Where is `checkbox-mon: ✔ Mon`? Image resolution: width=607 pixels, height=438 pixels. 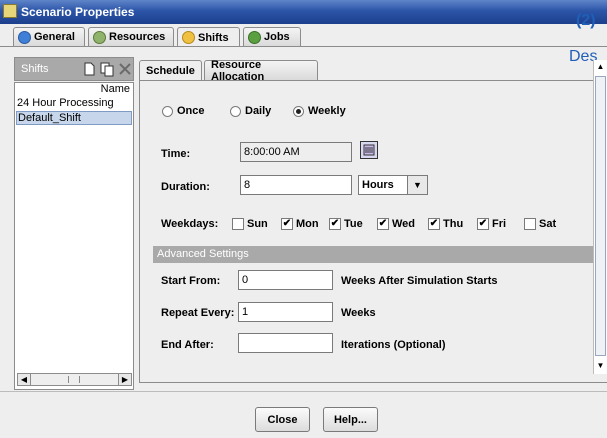 checkbox-mon: ✔ Mon is located at coordinates (300, 224).